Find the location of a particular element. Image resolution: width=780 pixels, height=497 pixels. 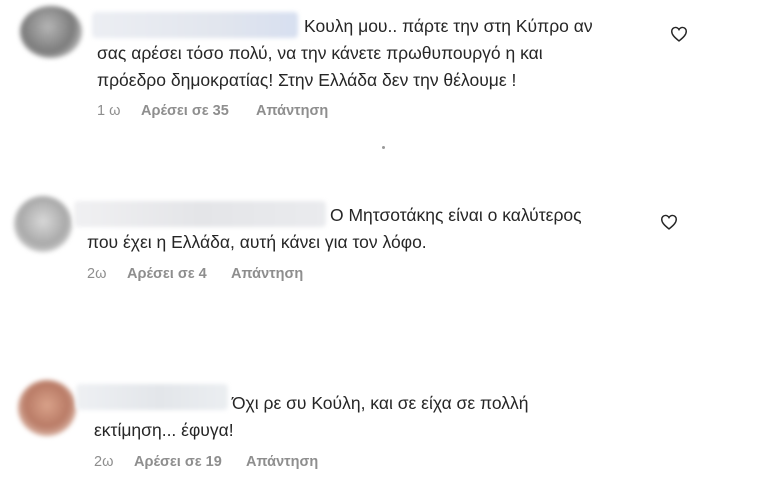

likes-count: Αρέσει σε 19 is located at coordinates (178, 462).